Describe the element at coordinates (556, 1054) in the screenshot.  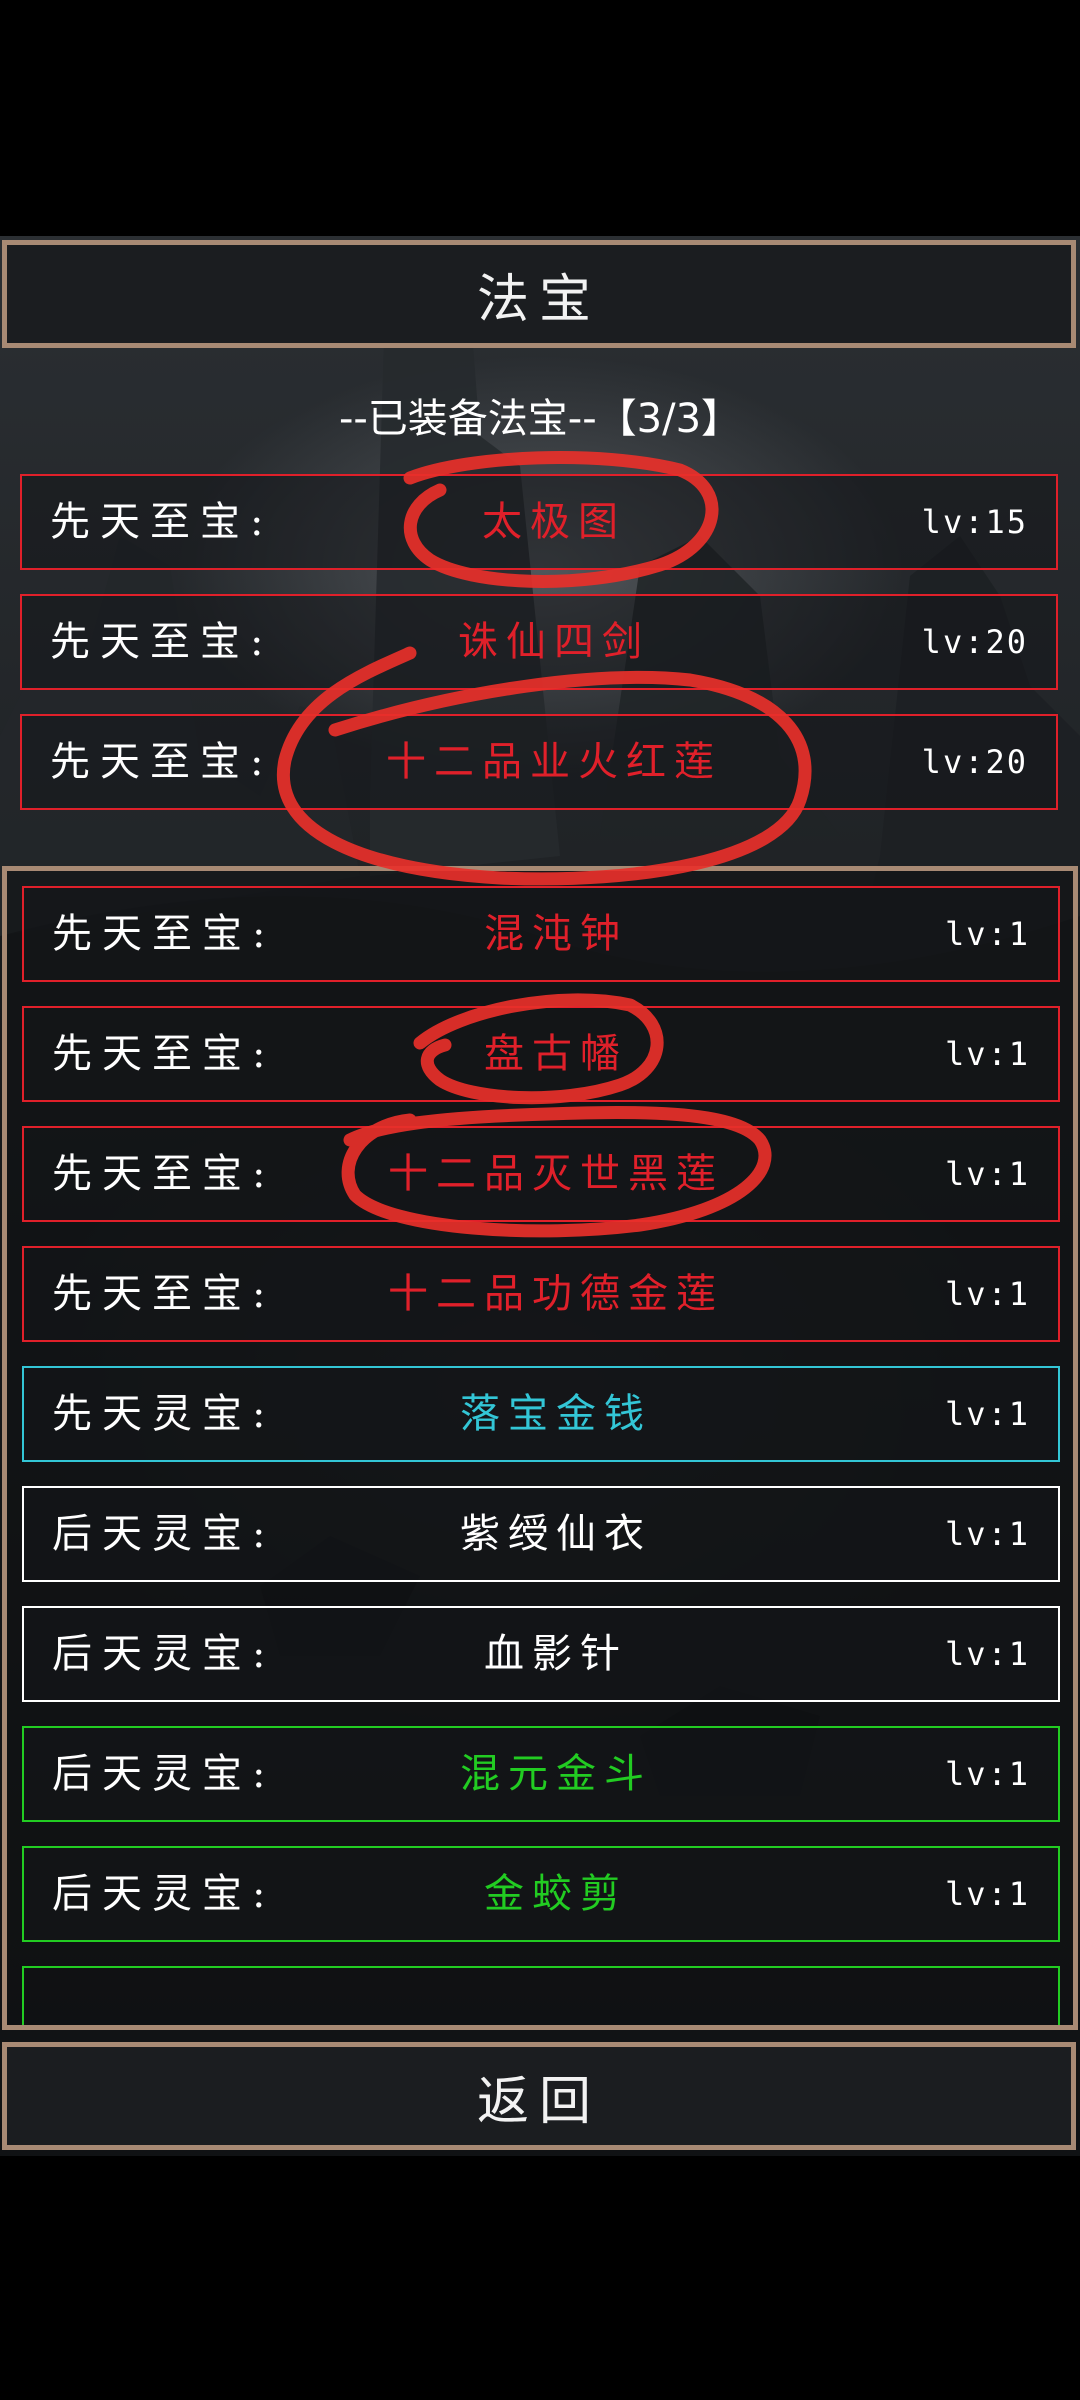
I see `item-name: 盘古幡` at that location.